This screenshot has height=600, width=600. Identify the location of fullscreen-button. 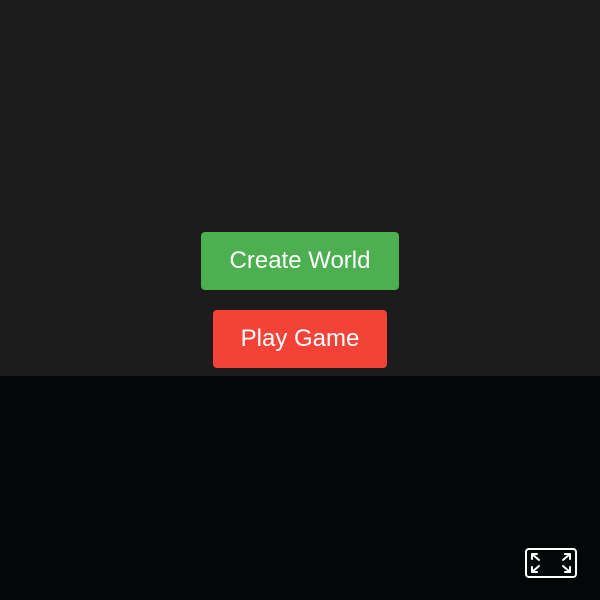
(551, 563).